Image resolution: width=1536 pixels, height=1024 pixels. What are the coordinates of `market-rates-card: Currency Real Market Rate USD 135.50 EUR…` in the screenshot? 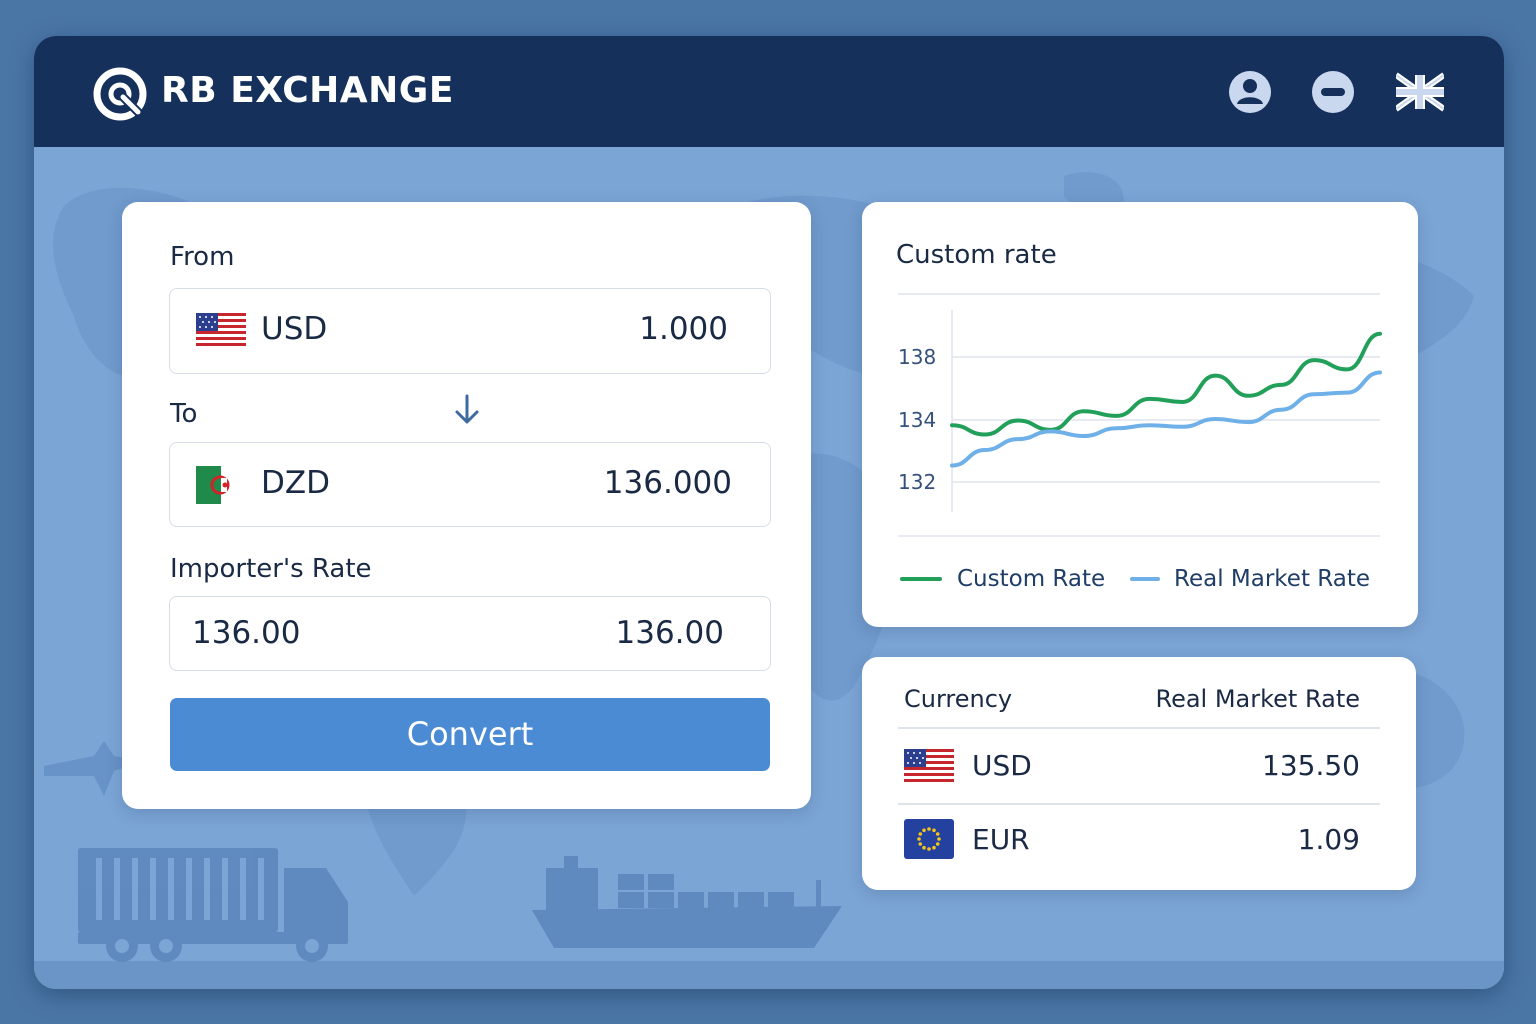 It's located at (1139, 773).